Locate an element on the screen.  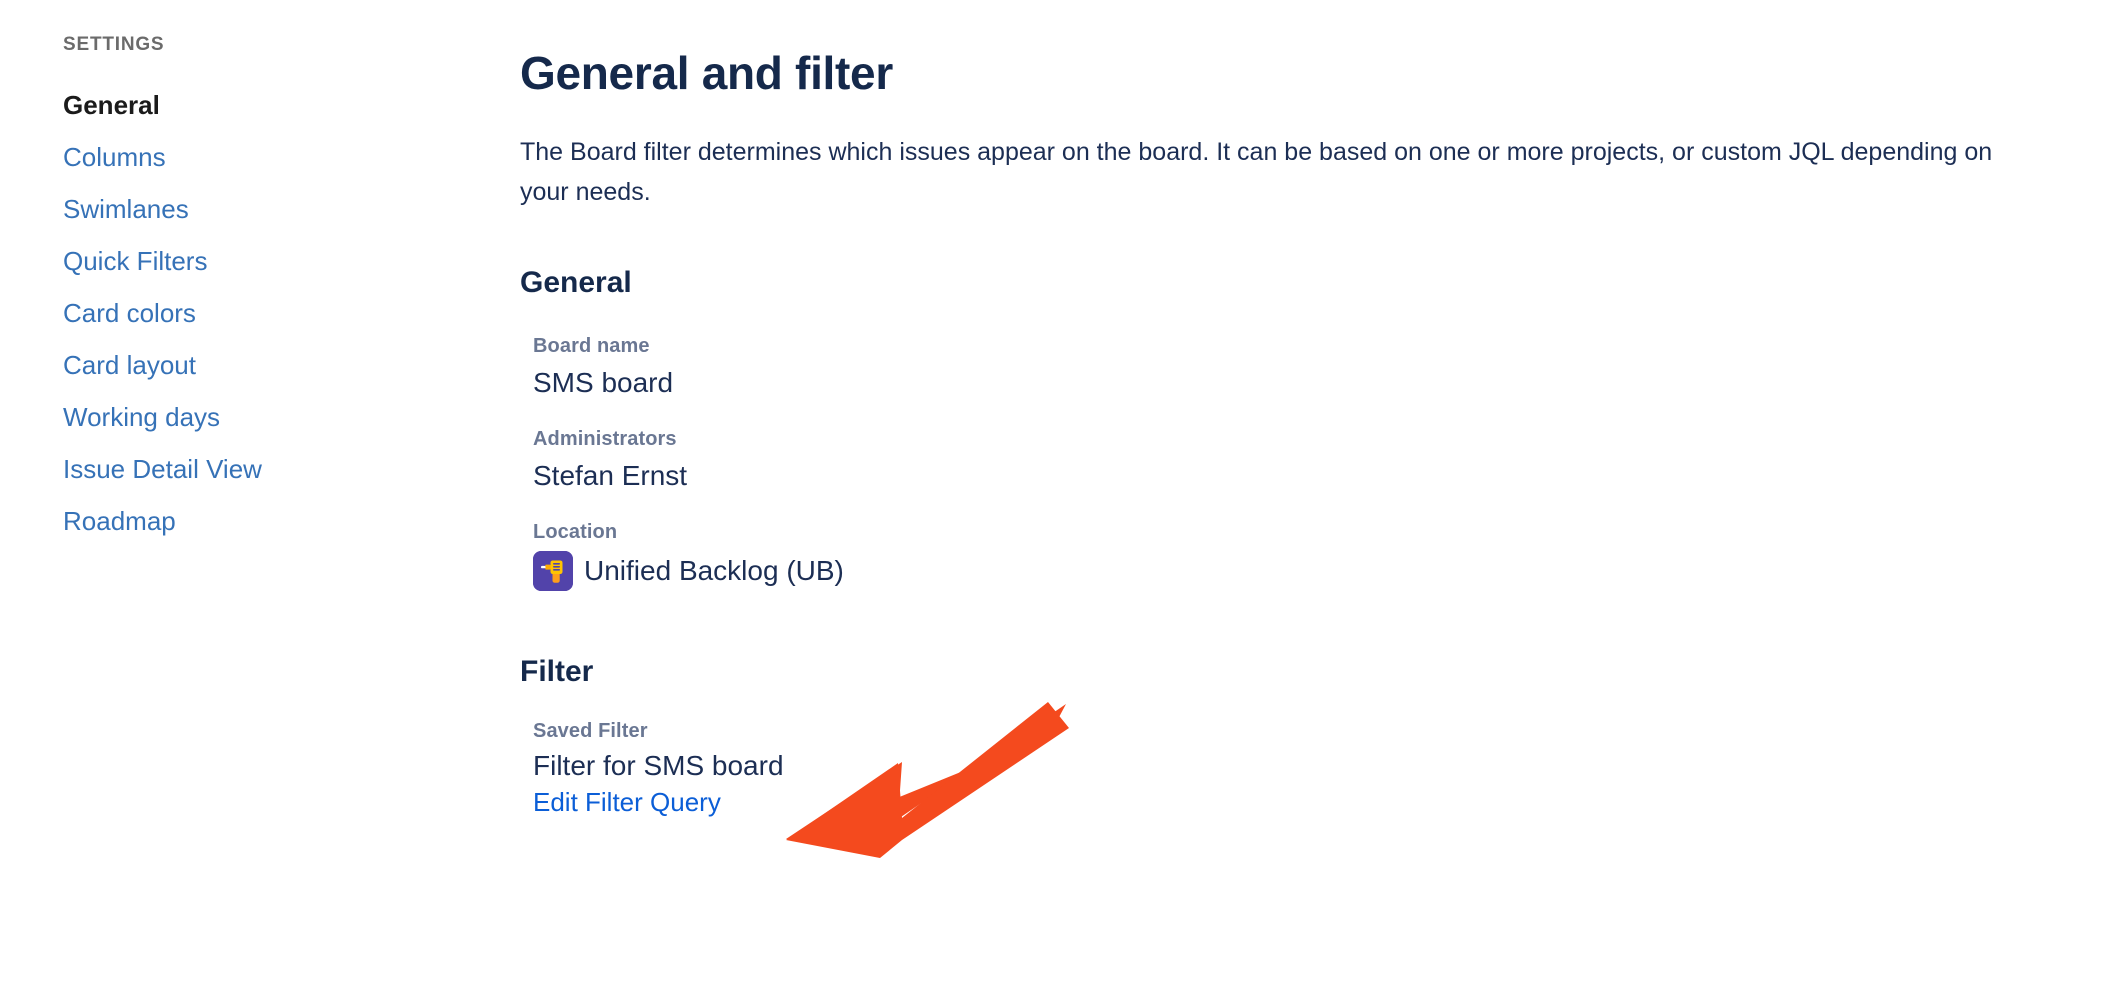
sidebar-item-label: Swimlanes is located at coordinates (126, 208).